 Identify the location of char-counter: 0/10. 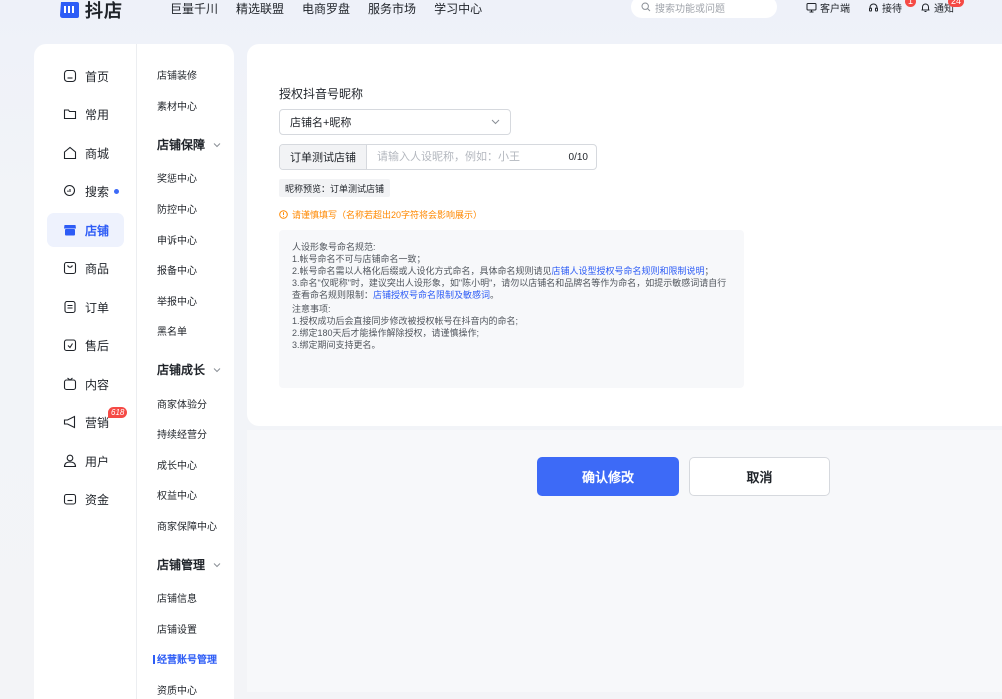
(578, 157).